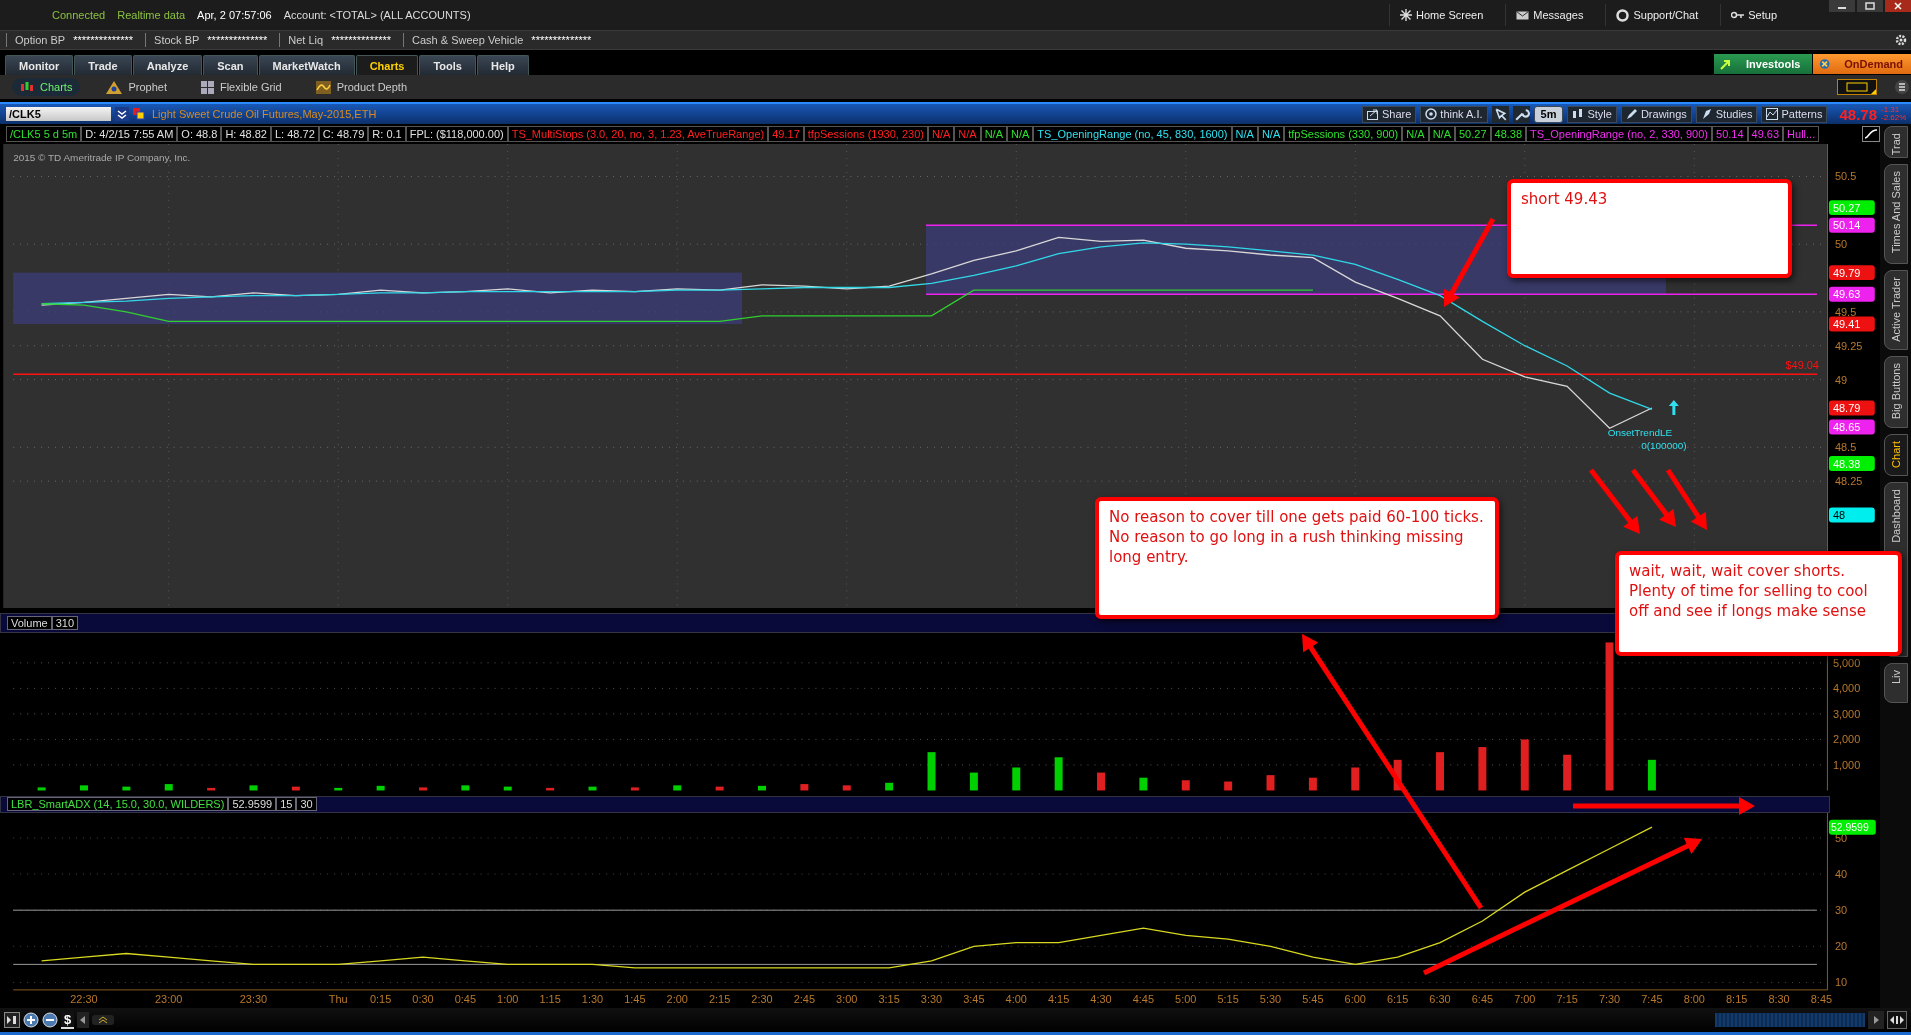  I want to click on nav-tab: Analyze, so click(167, 65).